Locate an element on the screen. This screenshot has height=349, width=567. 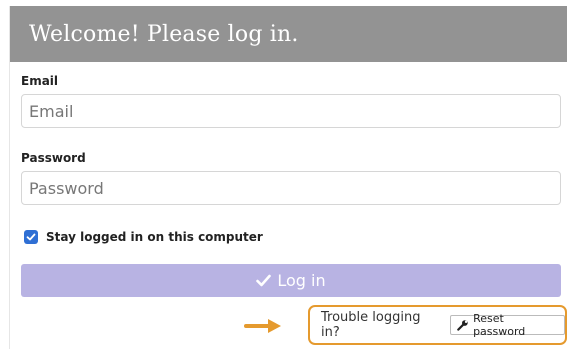
wrench-icon is located at coordinates (462, 325).